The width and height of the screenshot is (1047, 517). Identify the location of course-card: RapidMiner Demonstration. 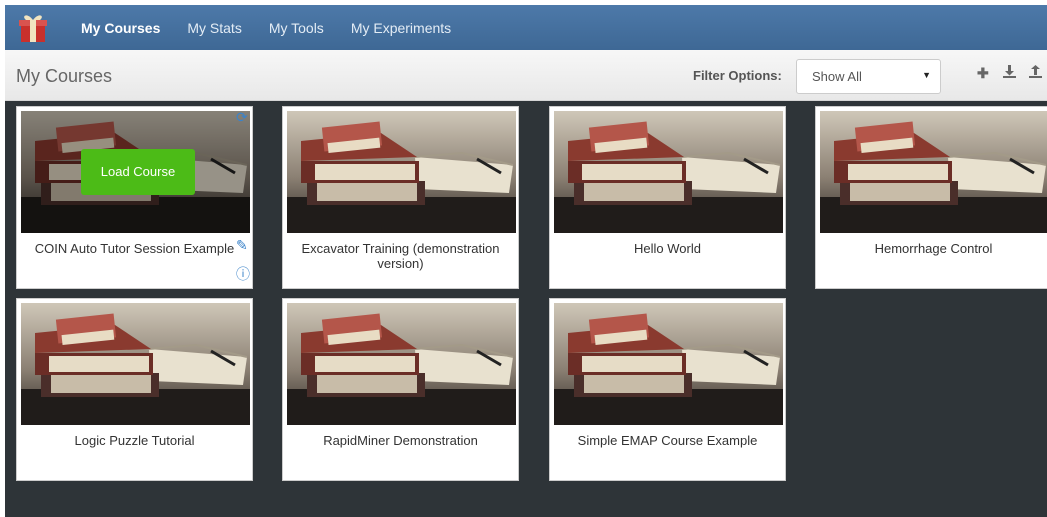
(400, 389).